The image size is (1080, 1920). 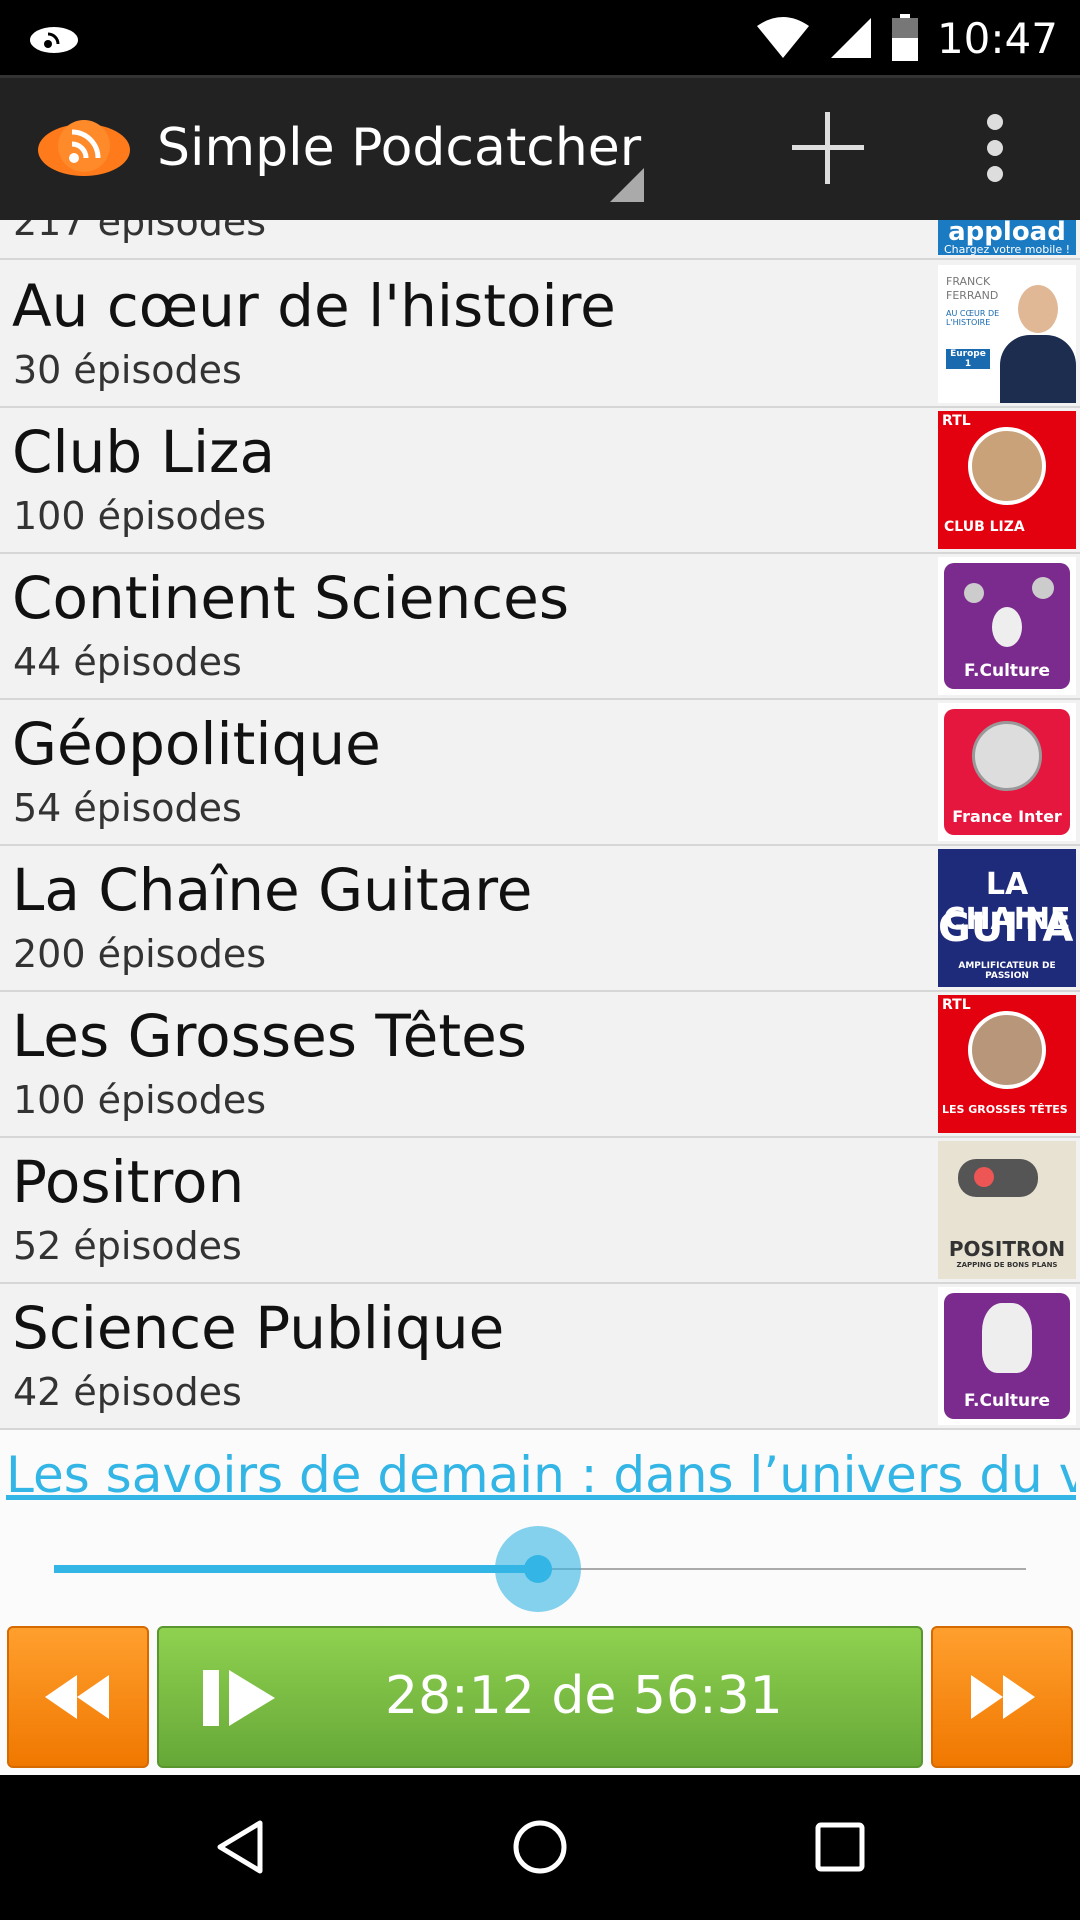 I want to click on battery-icon, so click(x=904, y=37).